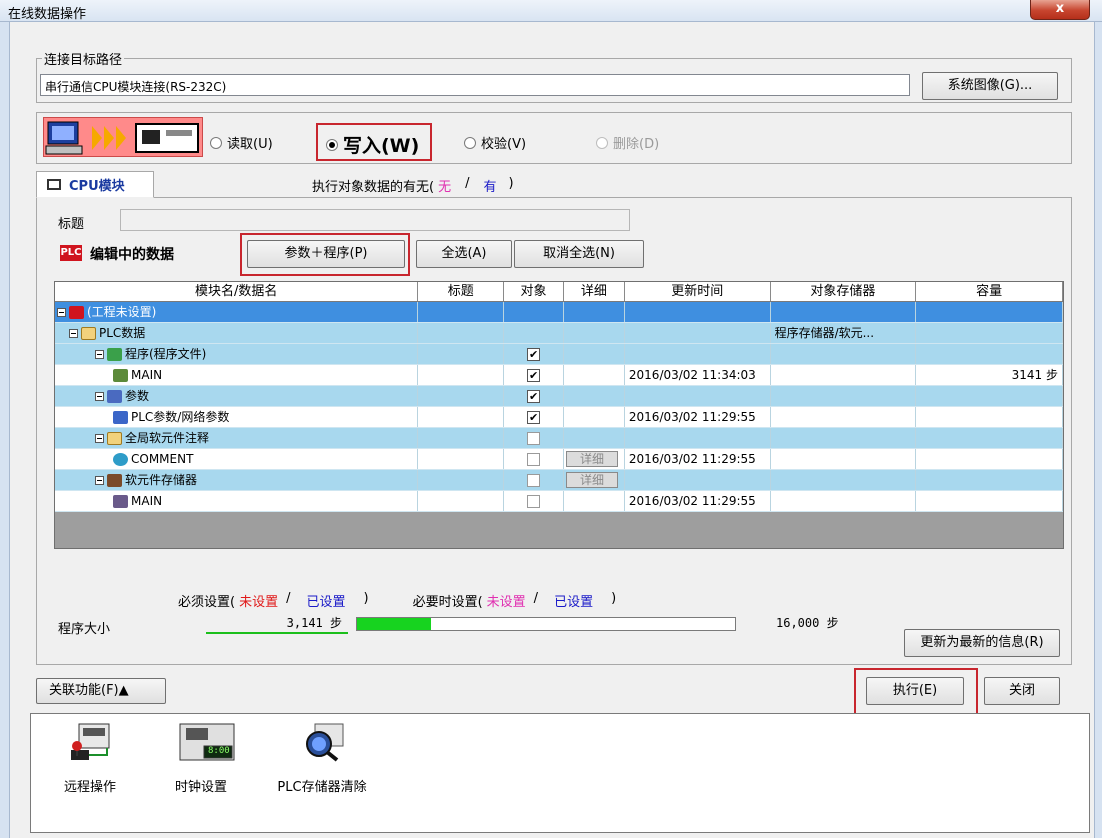  Describe the element at coordinates (120, 417) in the screenshot. I see `network-parameter-icon` at that location.